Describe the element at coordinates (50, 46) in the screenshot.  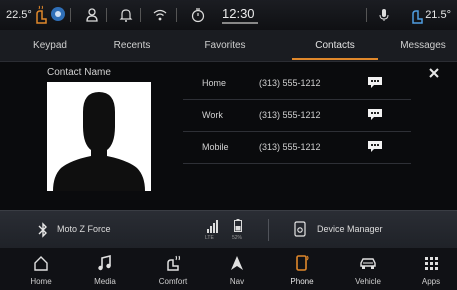
I see `tab-keypad: Keypad` at that location.